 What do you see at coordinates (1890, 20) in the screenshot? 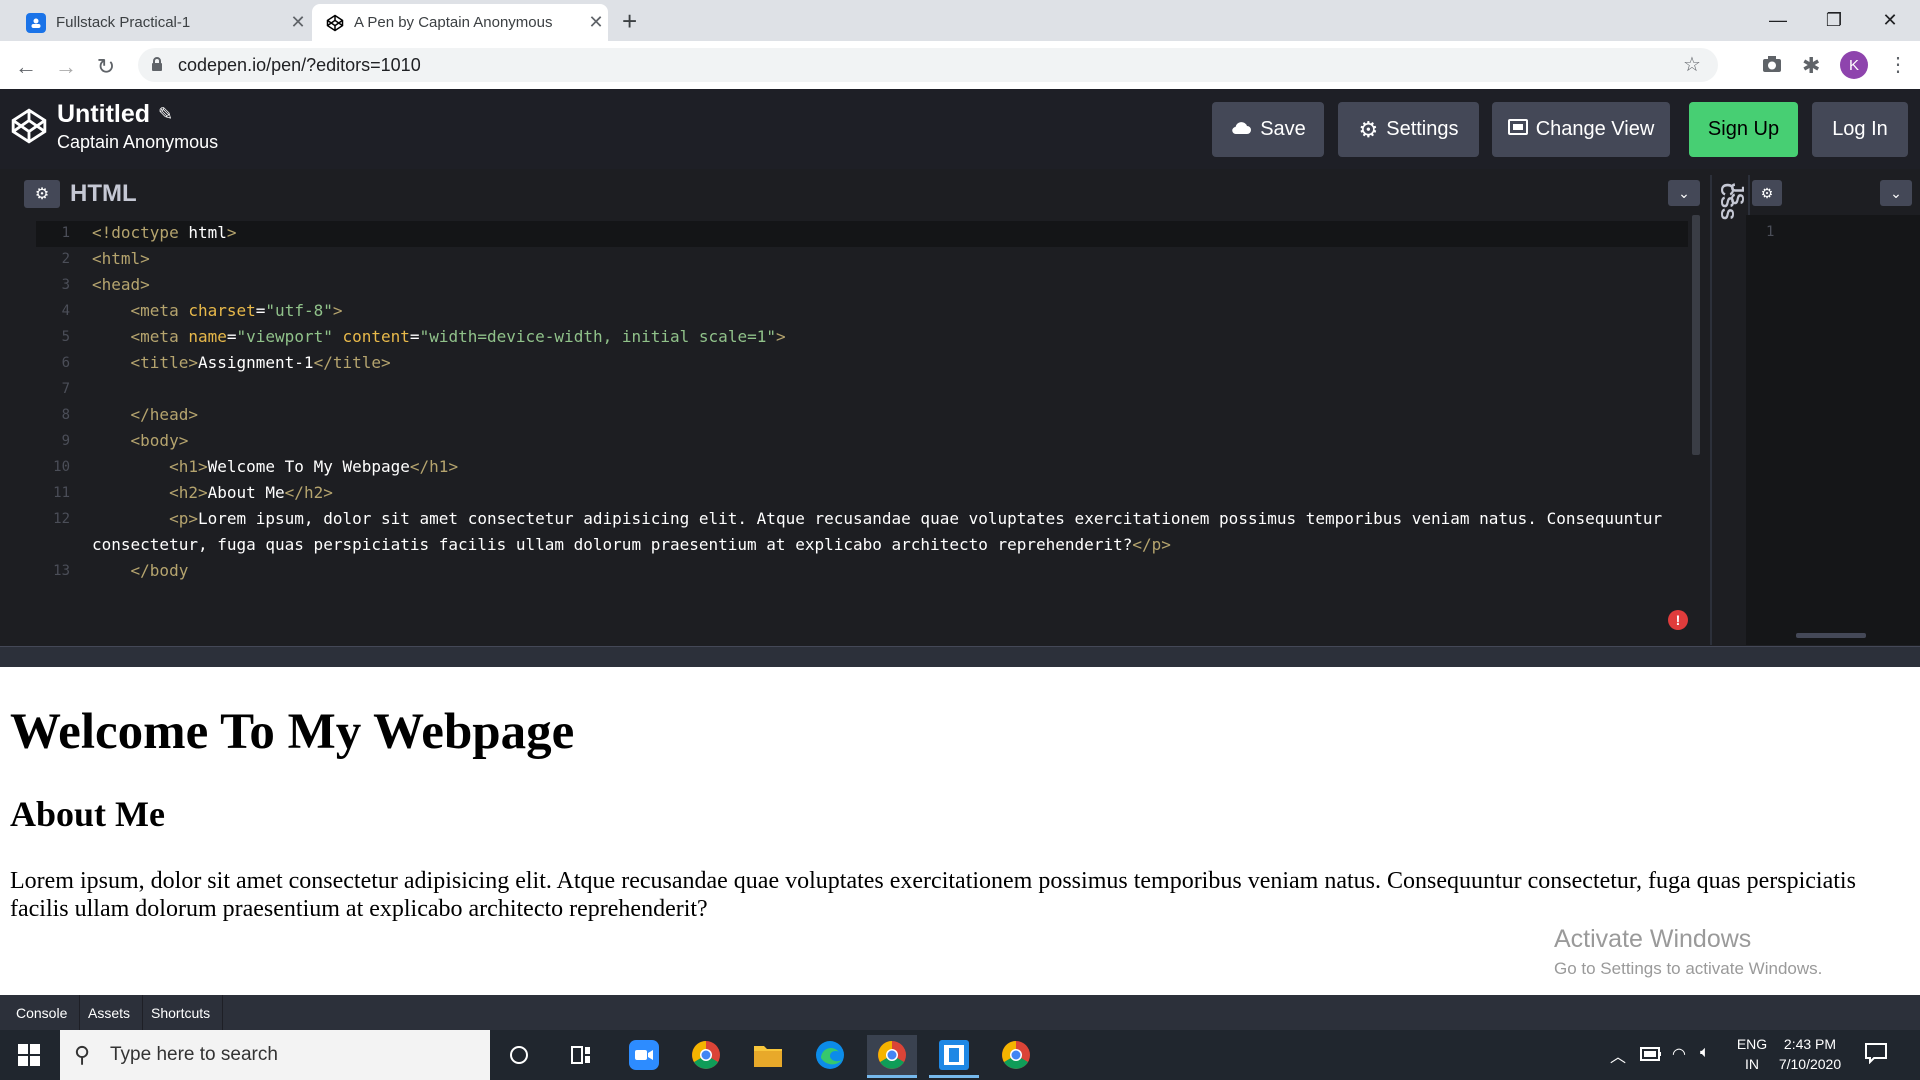
I see `close-window-icon: ✕` at bounding box center [1890, 20].